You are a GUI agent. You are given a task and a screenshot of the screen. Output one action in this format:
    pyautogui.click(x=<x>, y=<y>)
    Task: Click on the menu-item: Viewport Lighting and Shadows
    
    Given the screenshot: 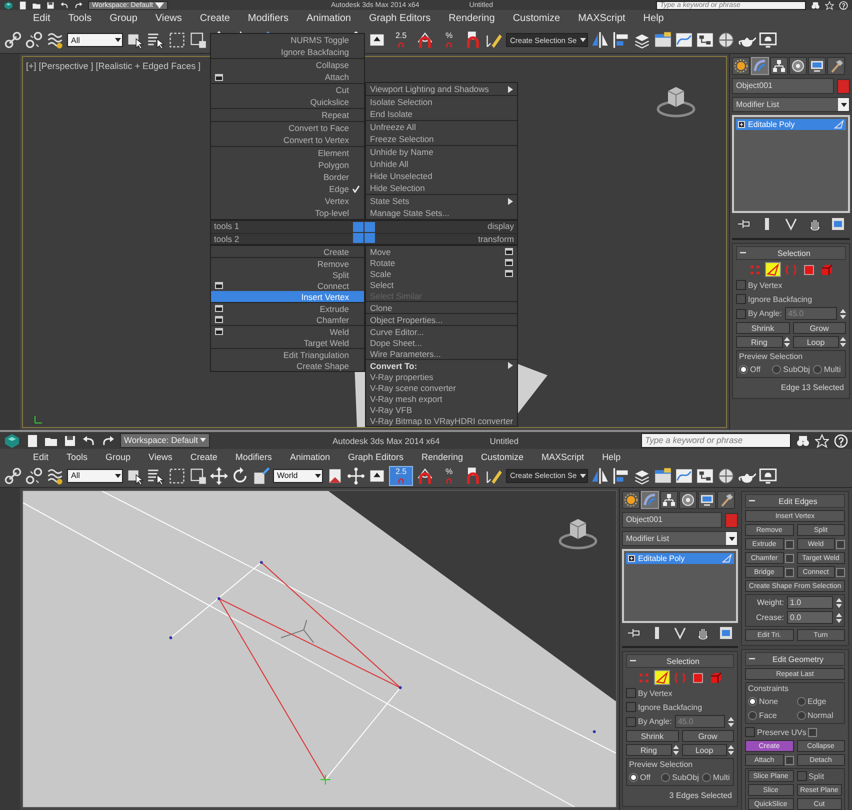 What is the action you would take?
    pyautogui.click(x=441, y=89)
    